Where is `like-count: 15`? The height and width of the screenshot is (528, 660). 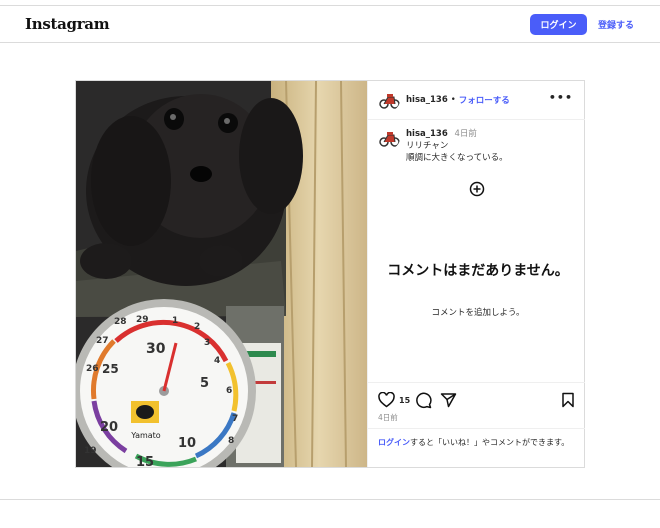 like-count: 15 is located at coordinates (404, 400).